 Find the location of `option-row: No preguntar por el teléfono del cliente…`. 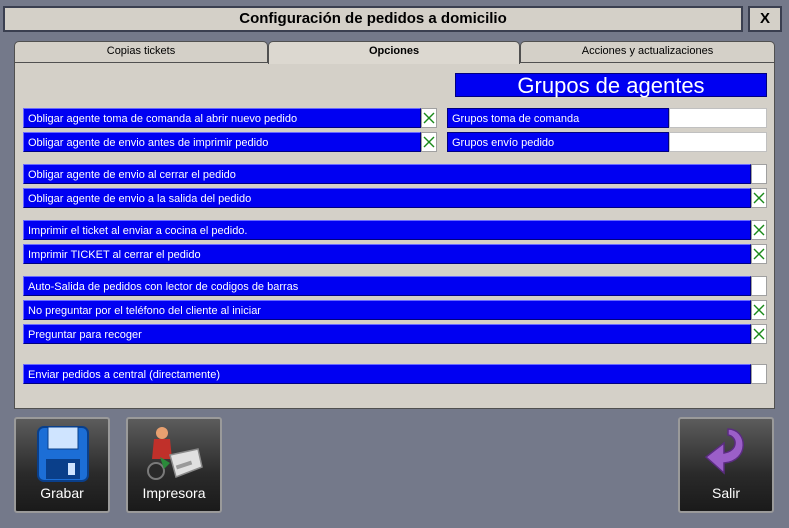

option-row: No preguntar por el teléfono del cliente… is located at coordinates (395, 310).